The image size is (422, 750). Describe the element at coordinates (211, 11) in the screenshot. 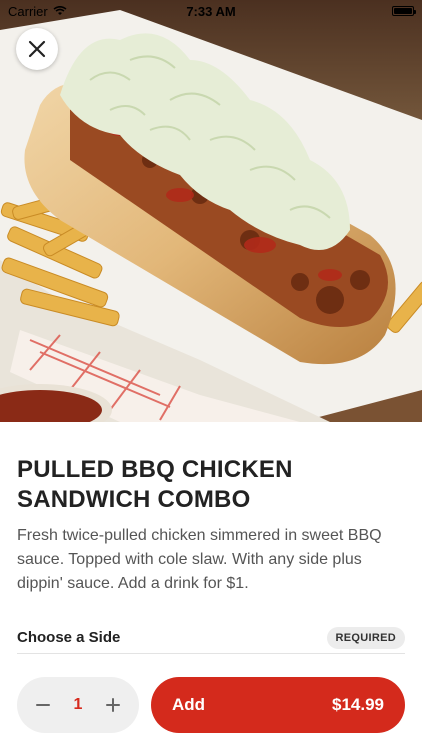

I see `status-bar: Carrier 7:33 AM` at that location.